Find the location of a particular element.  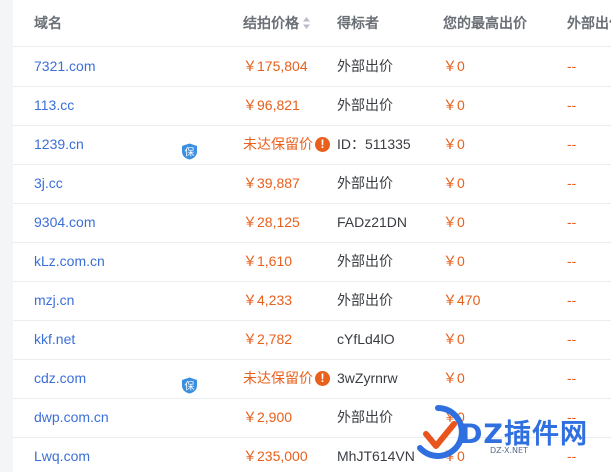

table-row: 7321.com ￥175,804 外部出价 ￥0 -- is located at coordinates (312, 67).